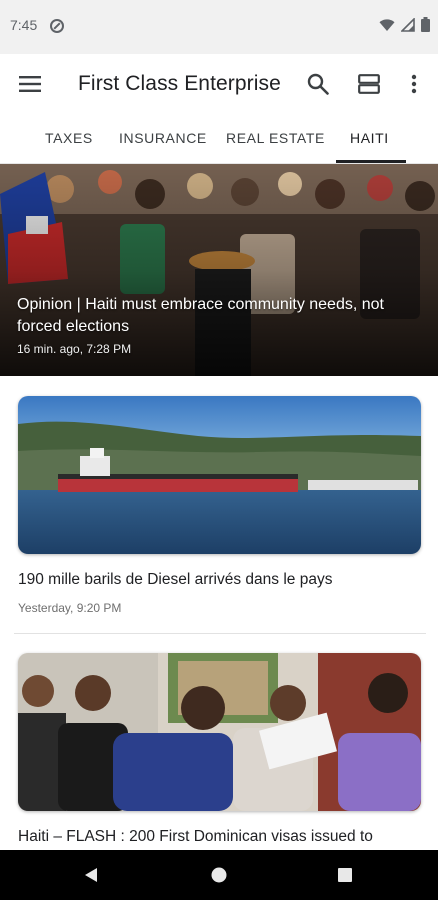 This screenshot has width=438, height=900. What do you see at coordinates (275, 138) in the screenshot?
I see `tab-real-estate: REAL ESTATE` at bounding box center [275, 138].